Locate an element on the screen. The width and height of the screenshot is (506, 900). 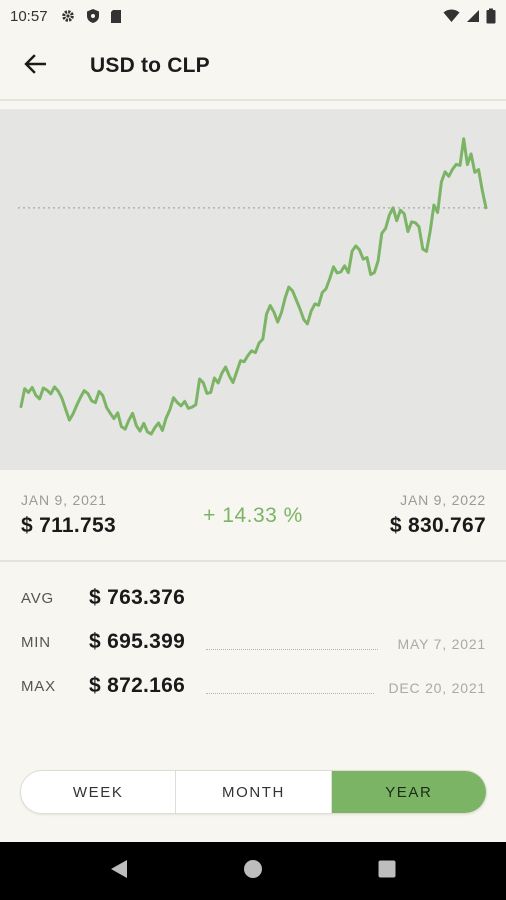
nav-home-button is located at coordinates (253, 871).